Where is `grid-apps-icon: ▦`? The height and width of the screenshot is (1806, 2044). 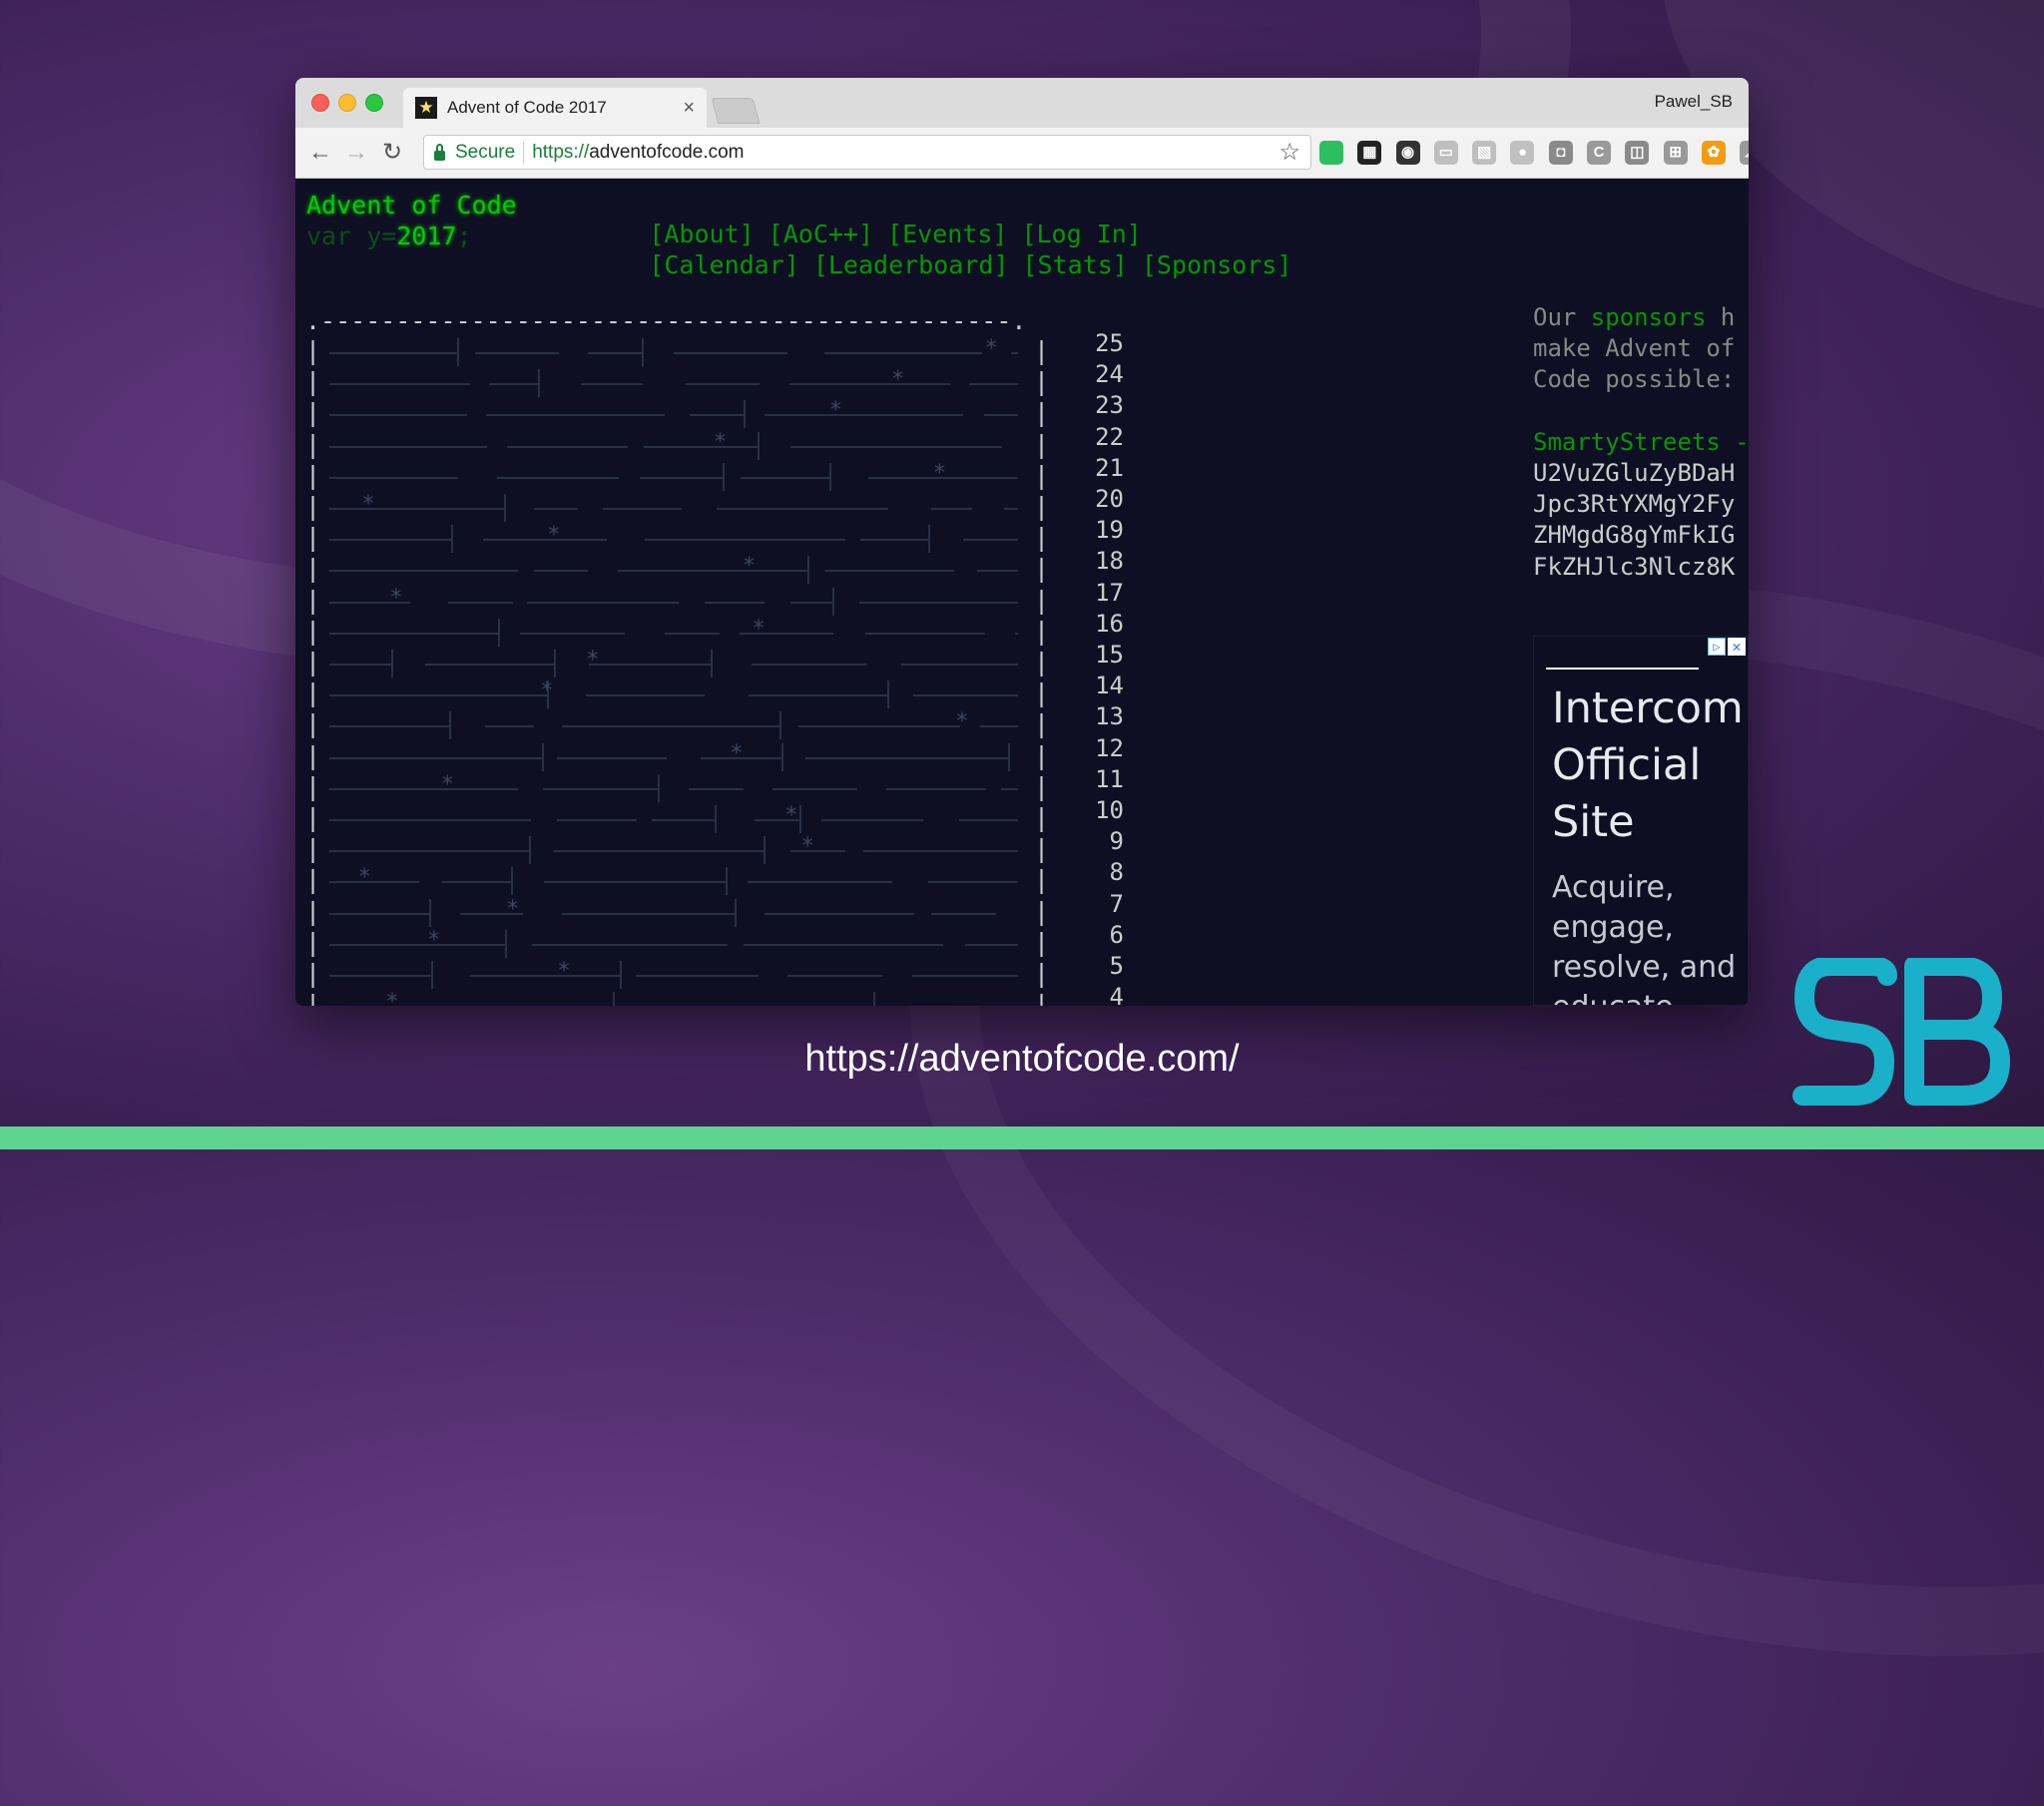 grid-apps-icon: ▦ is located at coordinates (1369, 153).